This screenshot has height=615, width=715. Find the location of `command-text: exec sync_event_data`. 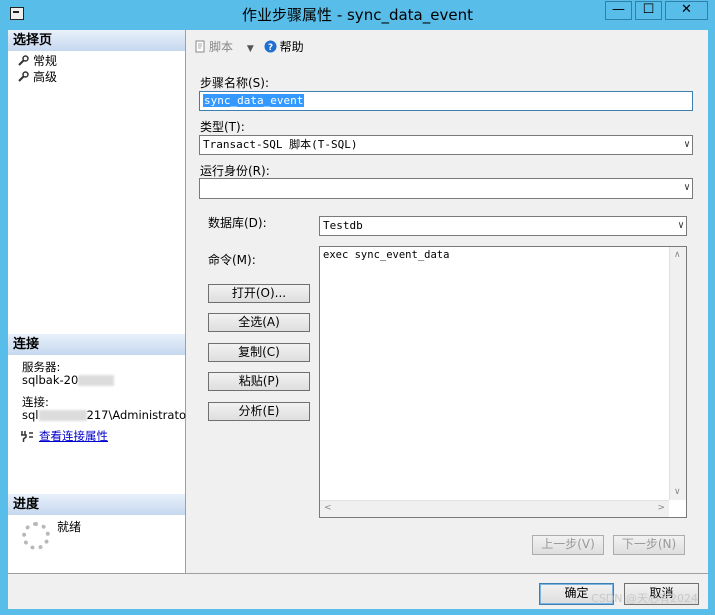

command-text: exec sync_event_data is located at coordinates (386, 255).